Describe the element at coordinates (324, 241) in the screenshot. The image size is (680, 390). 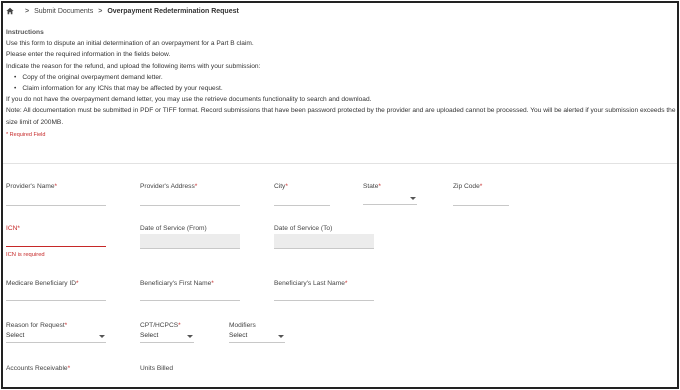
I see `dos-to-input` at that location.